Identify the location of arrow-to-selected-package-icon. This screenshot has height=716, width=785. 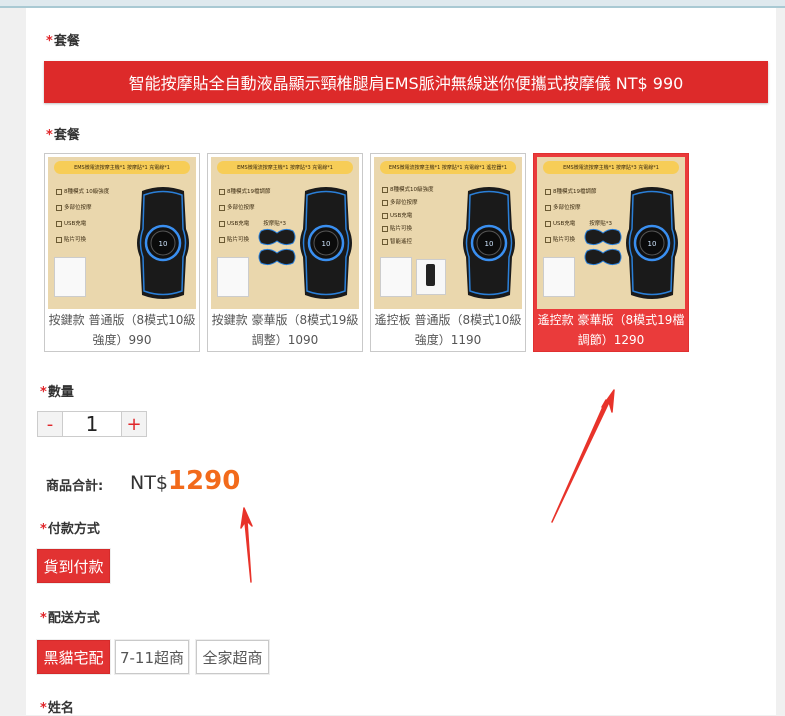
(583, 456).